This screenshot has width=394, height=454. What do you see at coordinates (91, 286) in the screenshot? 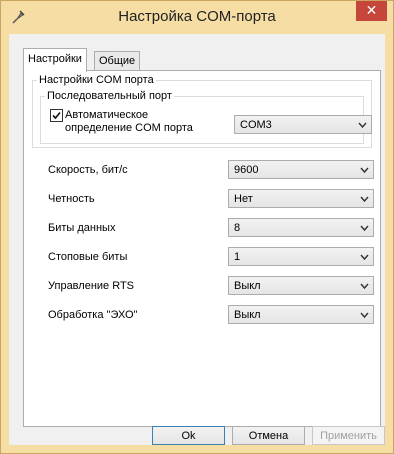
I see `rts-label: Управление RTS` at bounding box center [91, 286].